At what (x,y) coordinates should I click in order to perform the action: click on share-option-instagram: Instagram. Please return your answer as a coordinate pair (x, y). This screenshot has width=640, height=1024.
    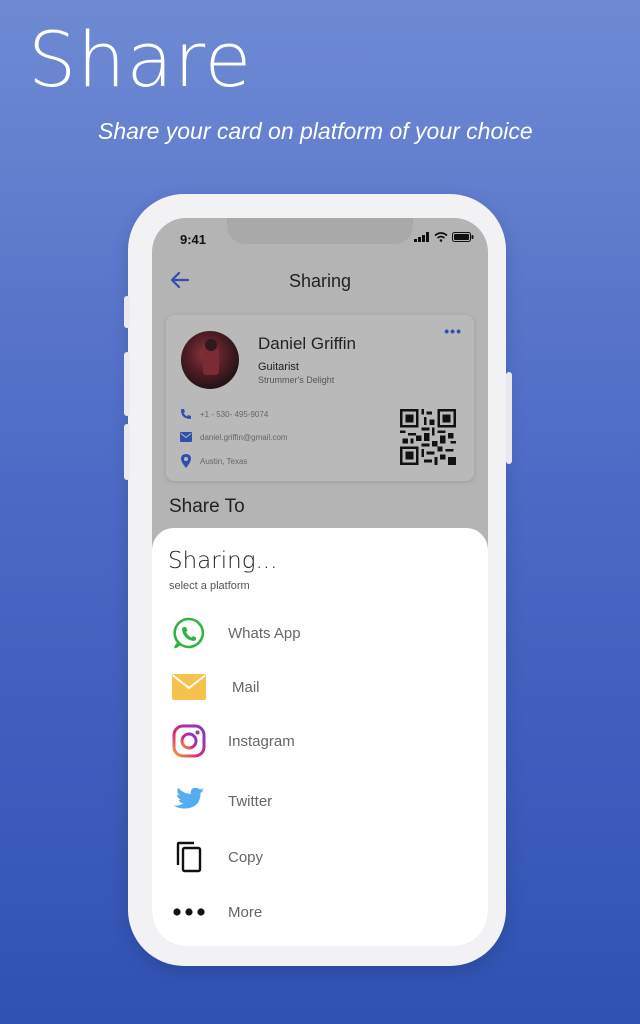
    Looking at the image, I should click on (233, 741).